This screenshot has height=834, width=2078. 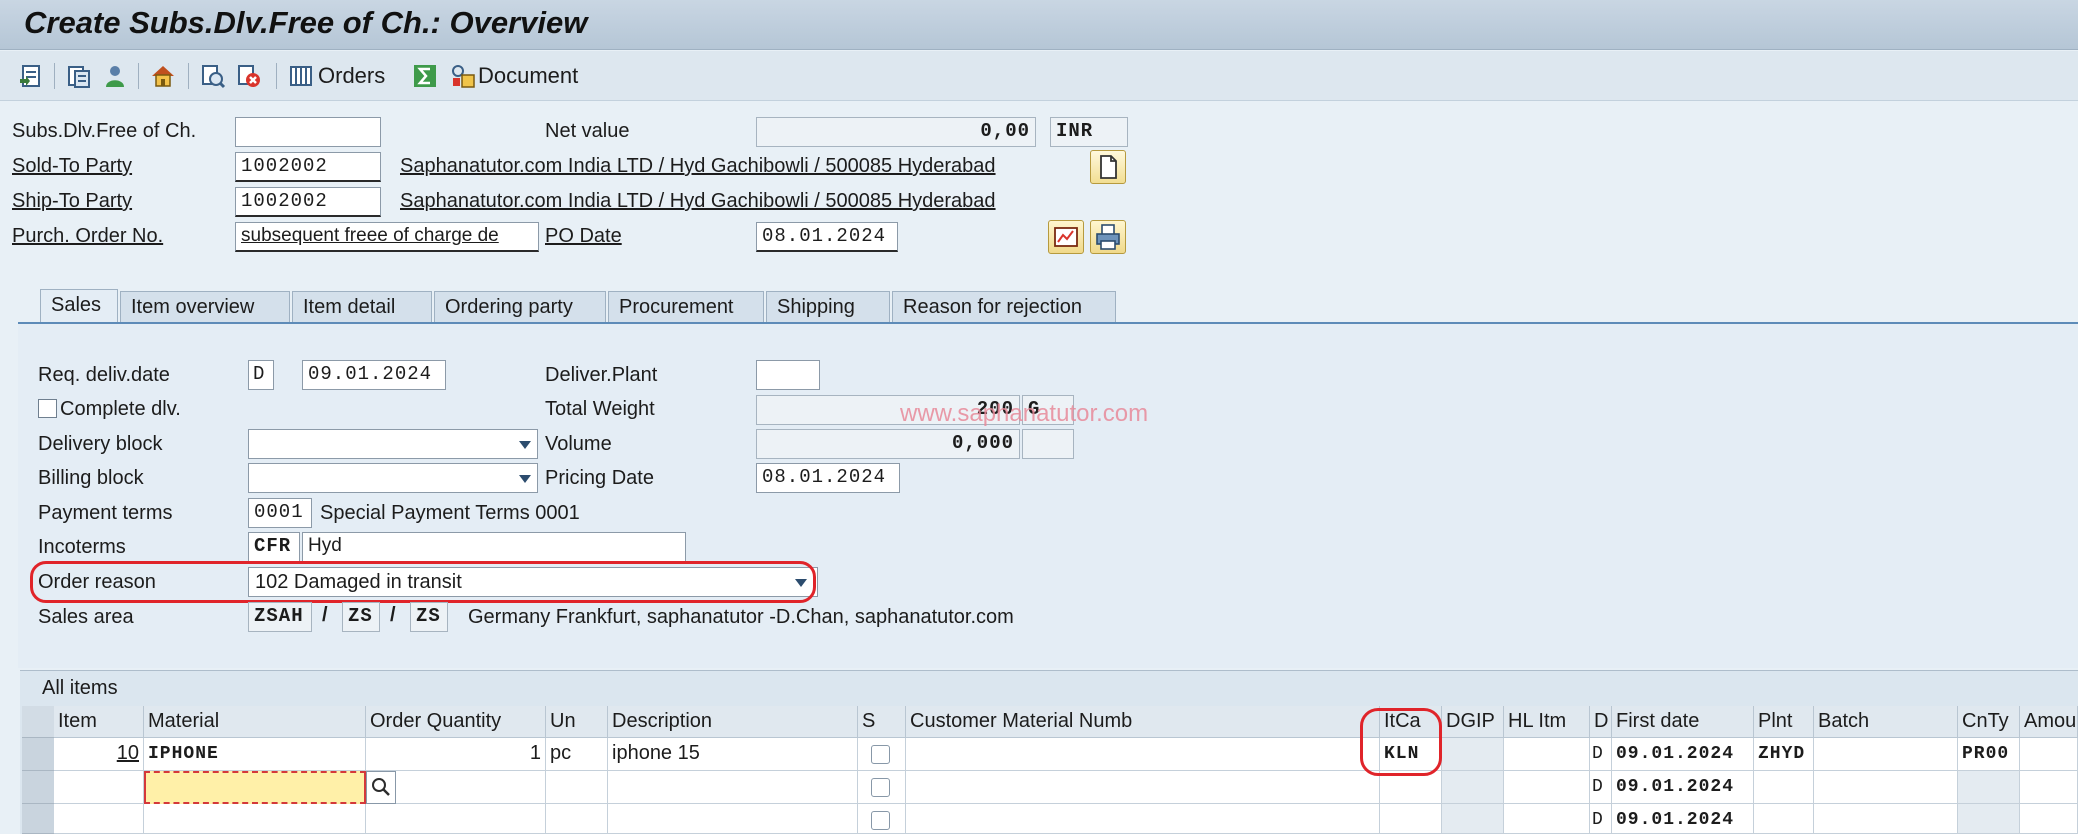 I want to click on delivery-block-dropdown, so click(x=393, y=444).